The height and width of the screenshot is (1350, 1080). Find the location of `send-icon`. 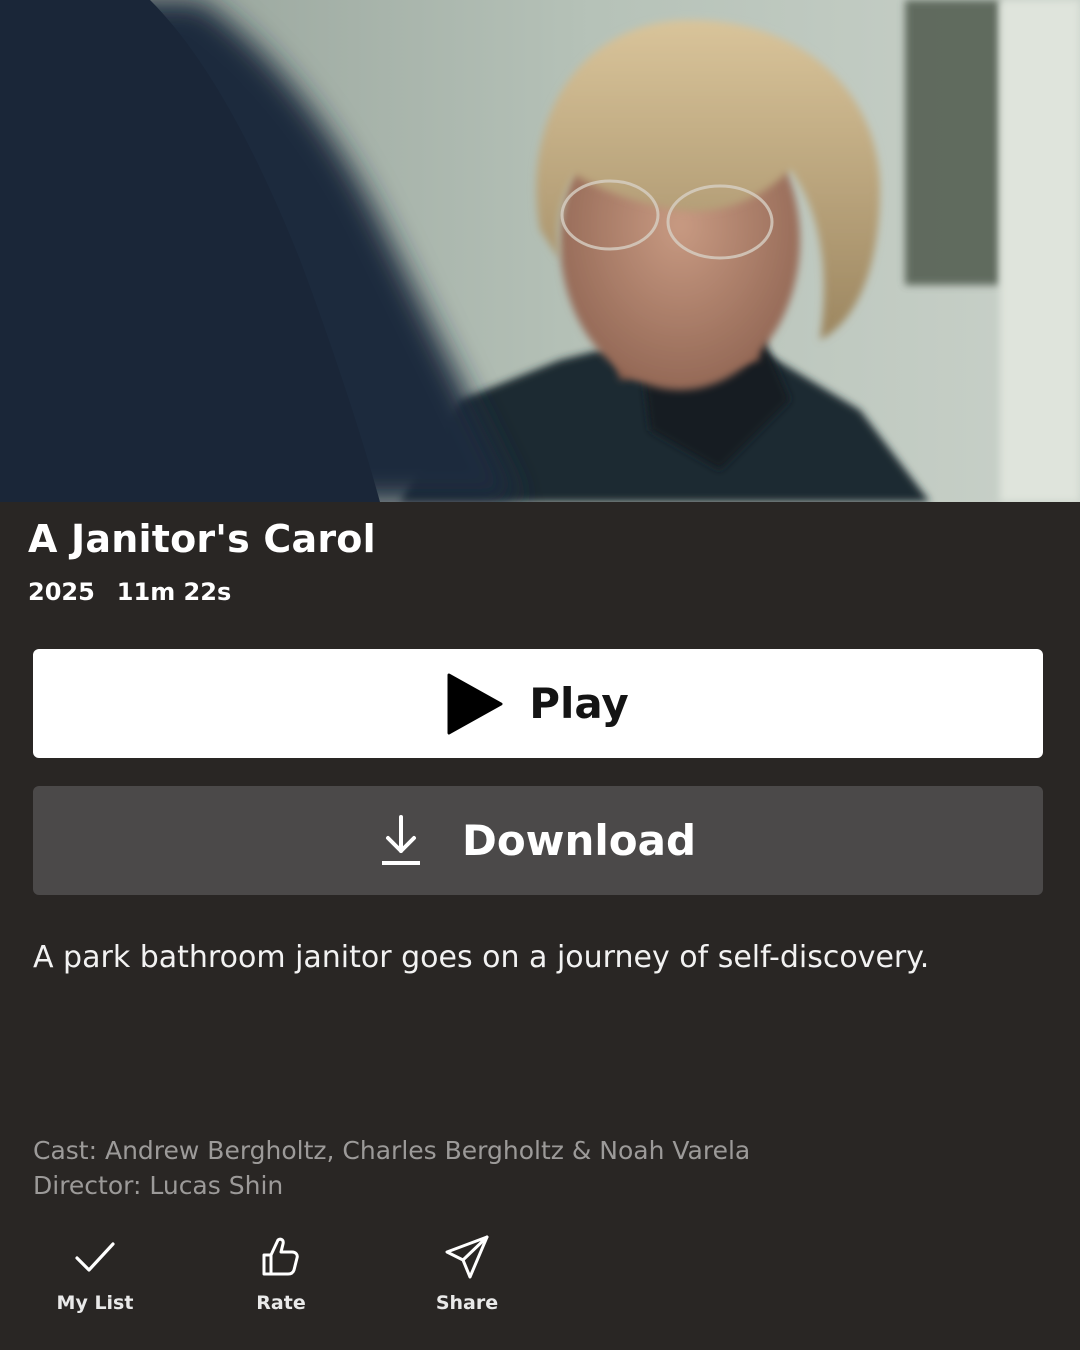

send-icon is located at coordinates (467, 1257).